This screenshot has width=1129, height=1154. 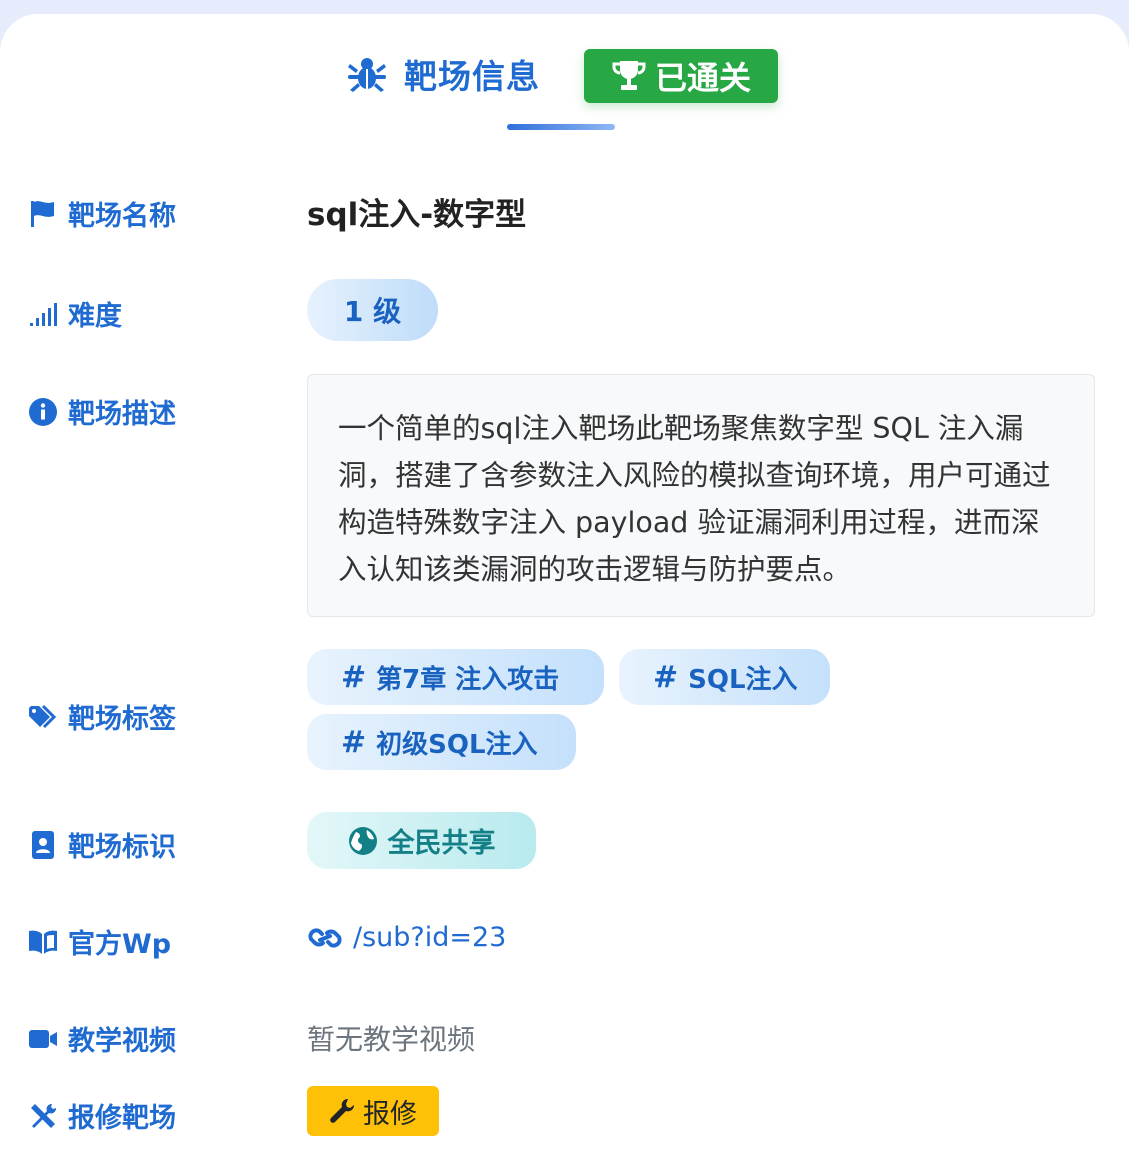 I want to click on repair-button-label: 报修, so click(x=390, y=1113).